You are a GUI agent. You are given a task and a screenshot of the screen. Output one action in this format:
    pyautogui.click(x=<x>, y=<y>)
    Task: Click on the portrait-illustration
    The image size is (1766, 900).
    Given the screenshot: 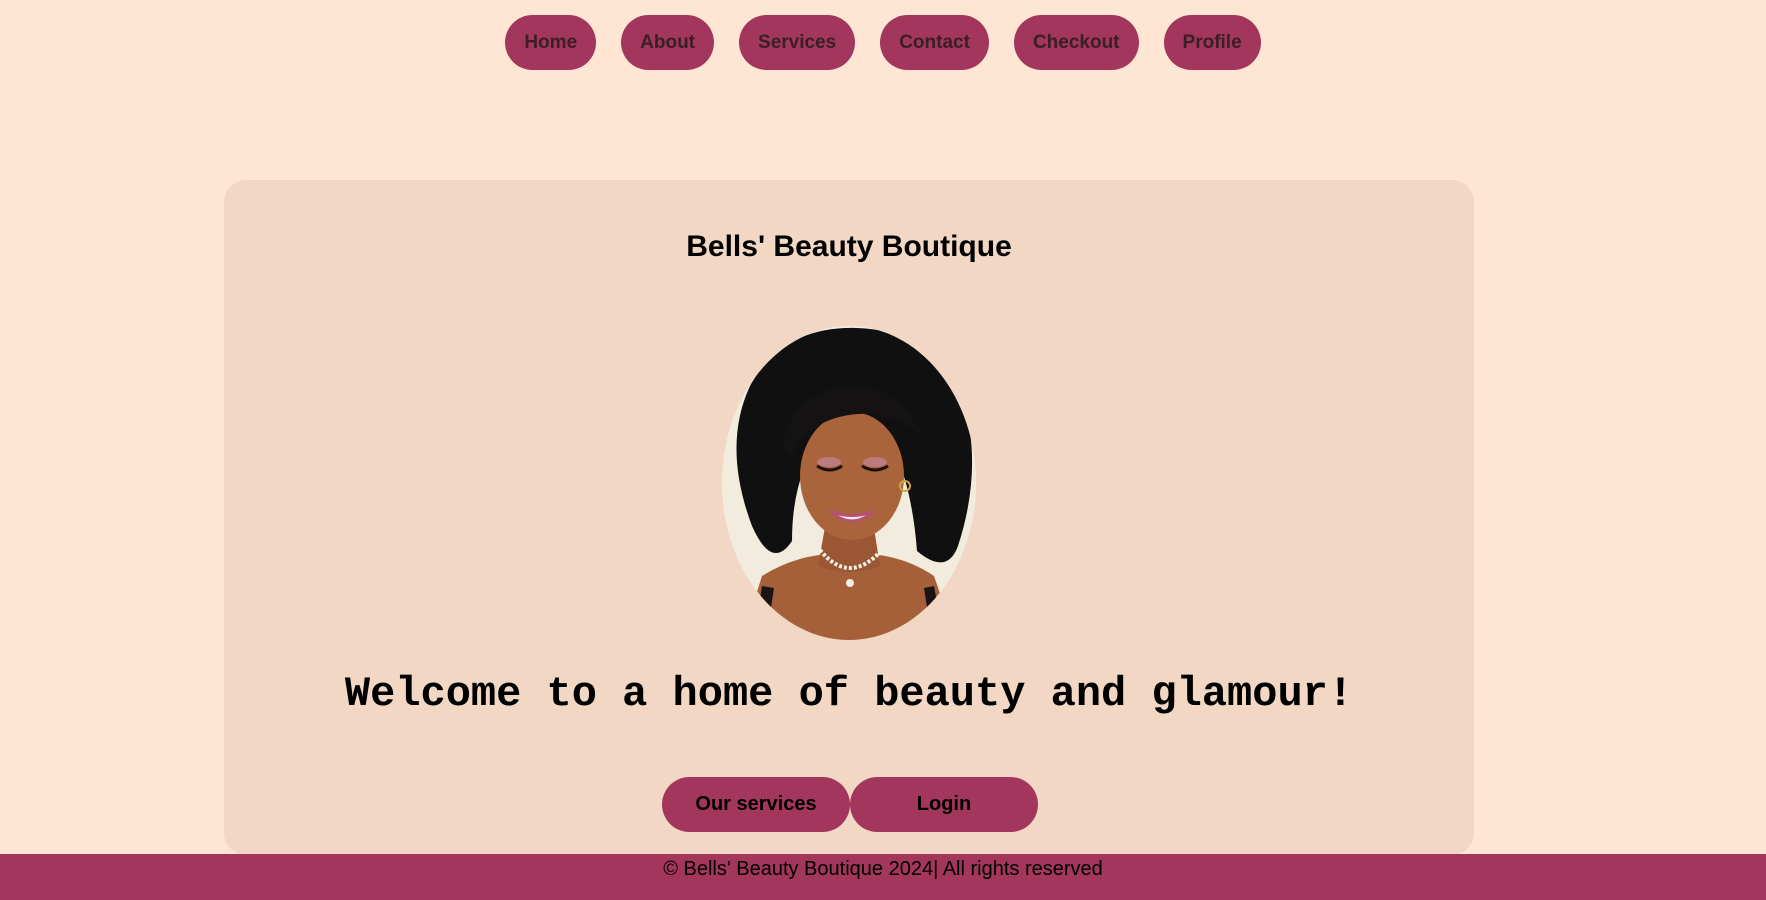 What is the action you would take?
    pyautogui.click(x=849, y=483)
    